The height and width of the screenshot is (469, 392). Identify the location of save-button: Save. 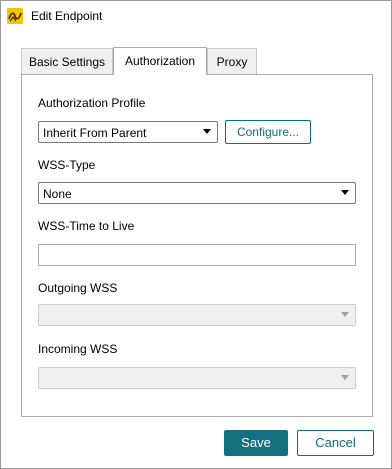
(256, 443).